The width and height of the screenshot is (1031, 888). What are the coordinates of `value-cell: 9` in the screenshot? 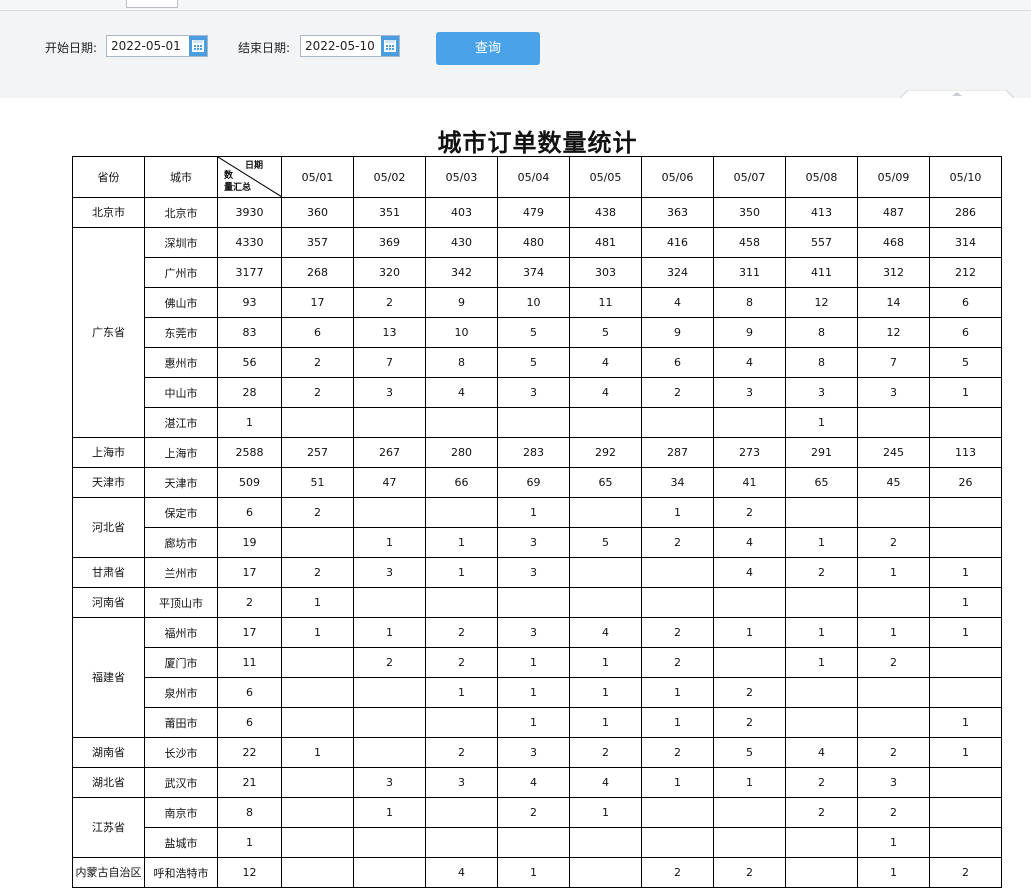 It's located at (677, 332).